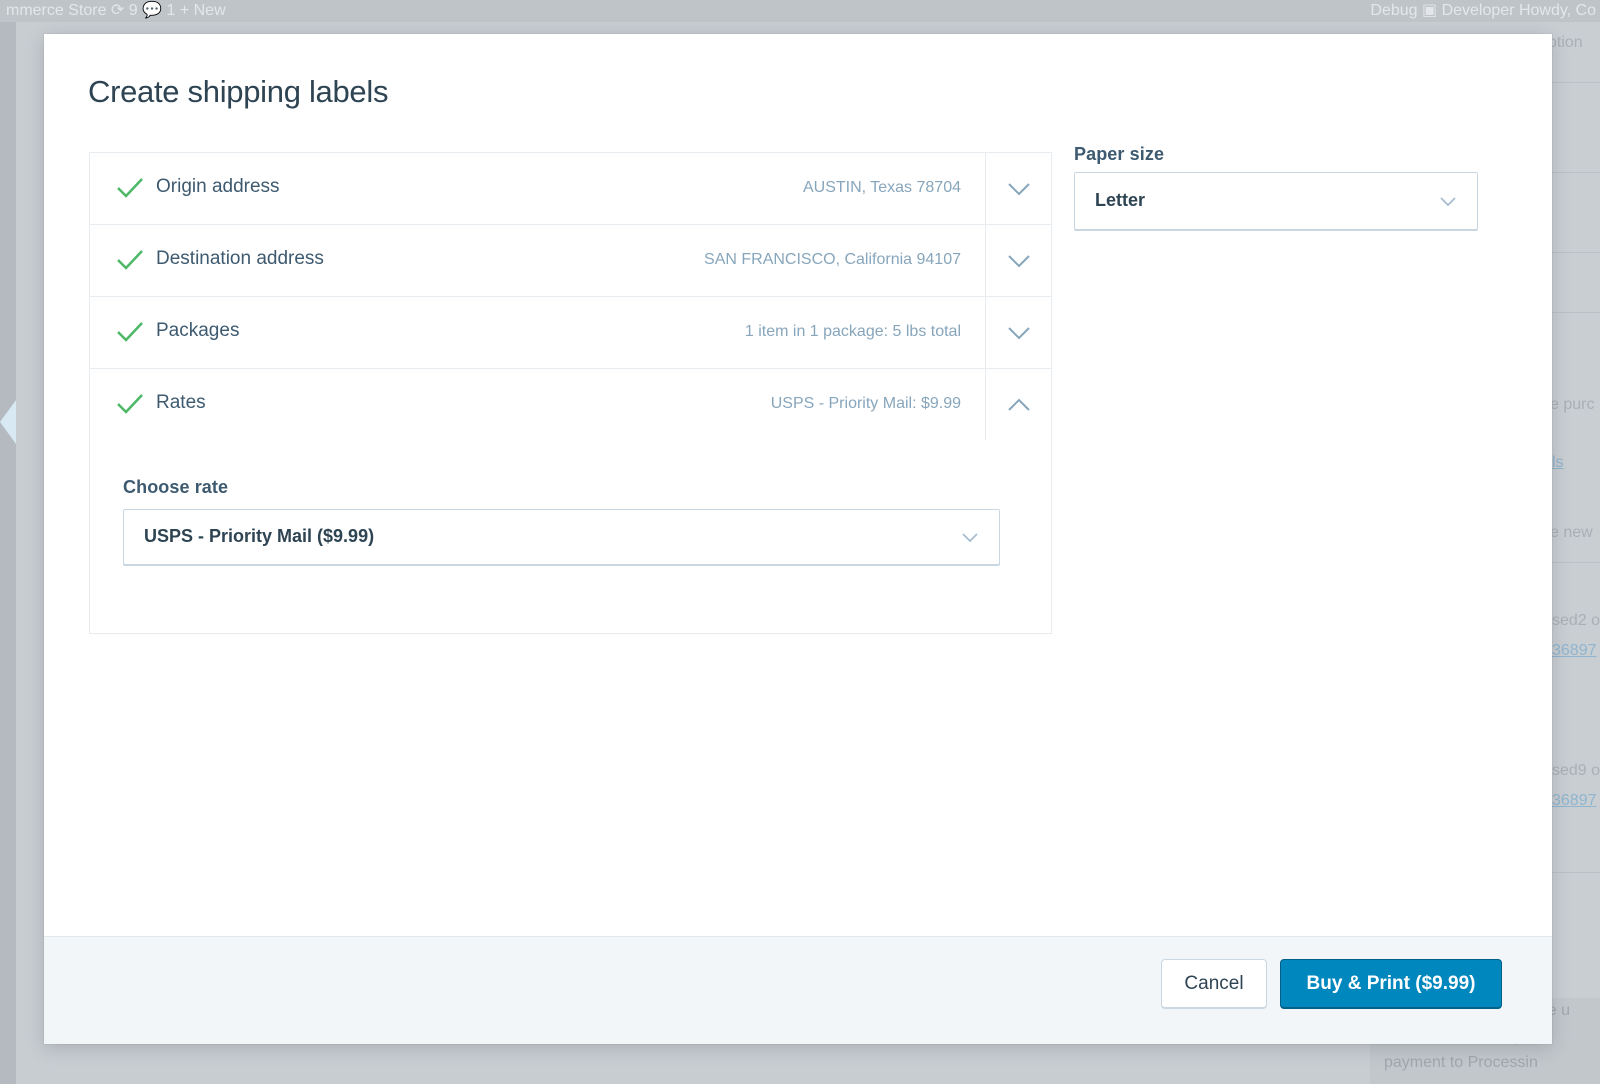  Describe the element at coordinates (570, 189) in the screenshot. I see `step-origin-address: Origin address AUSTIN, Texas 78704` at that location.